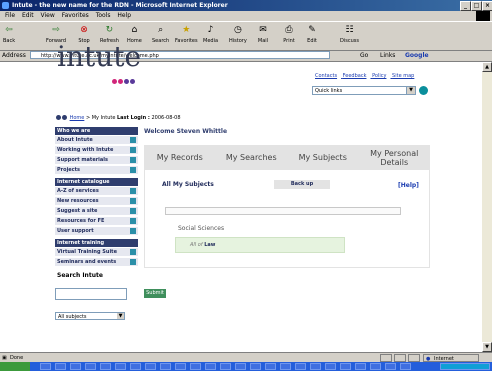 This screenshot has height=371, width=492. I want to click on sidebar-item-suggest-a-site: Suggest a site, so click(96, 211).